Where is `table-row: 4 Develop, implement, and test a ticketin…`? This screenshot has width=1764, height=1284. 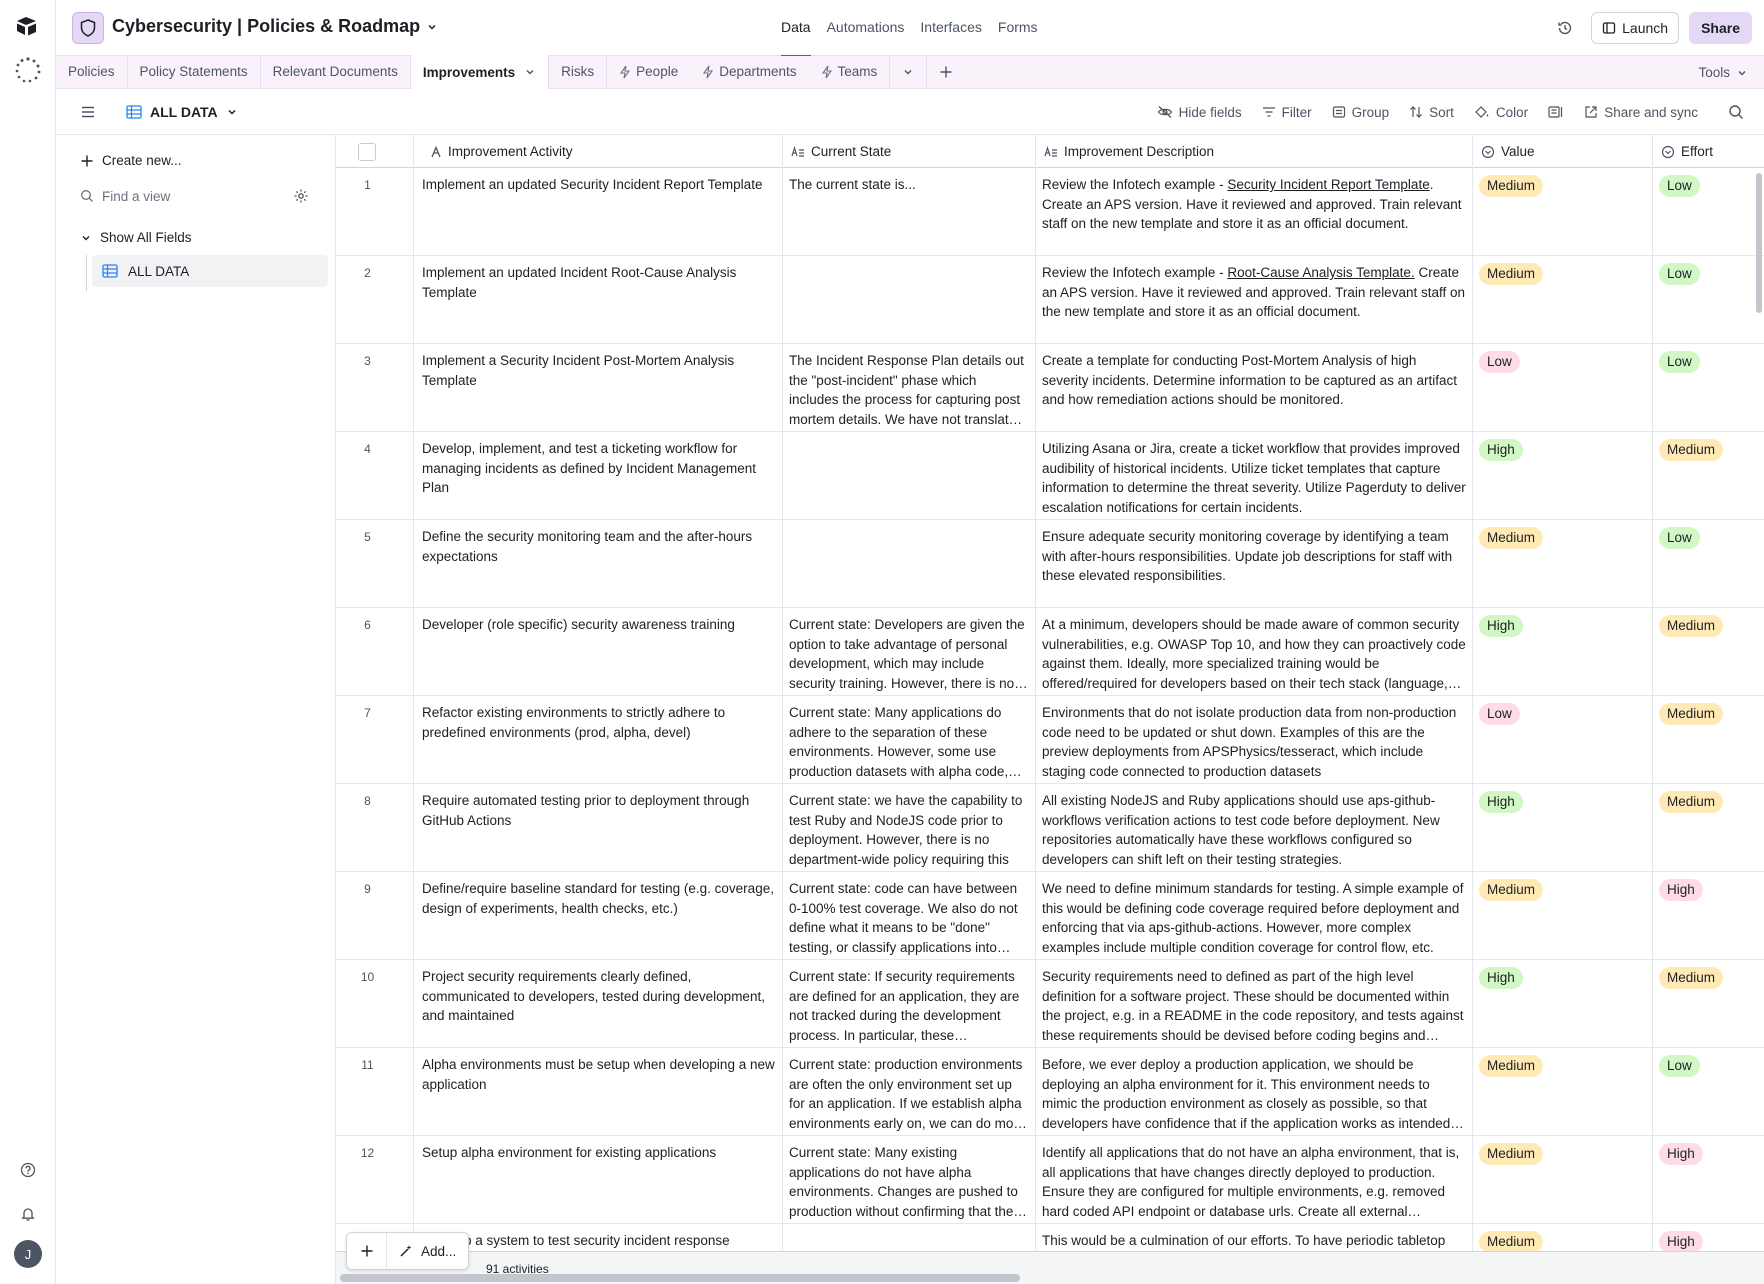
table-row: 4 Develop, implement, and test a ticketin… is located at coordinates (1050, 476).